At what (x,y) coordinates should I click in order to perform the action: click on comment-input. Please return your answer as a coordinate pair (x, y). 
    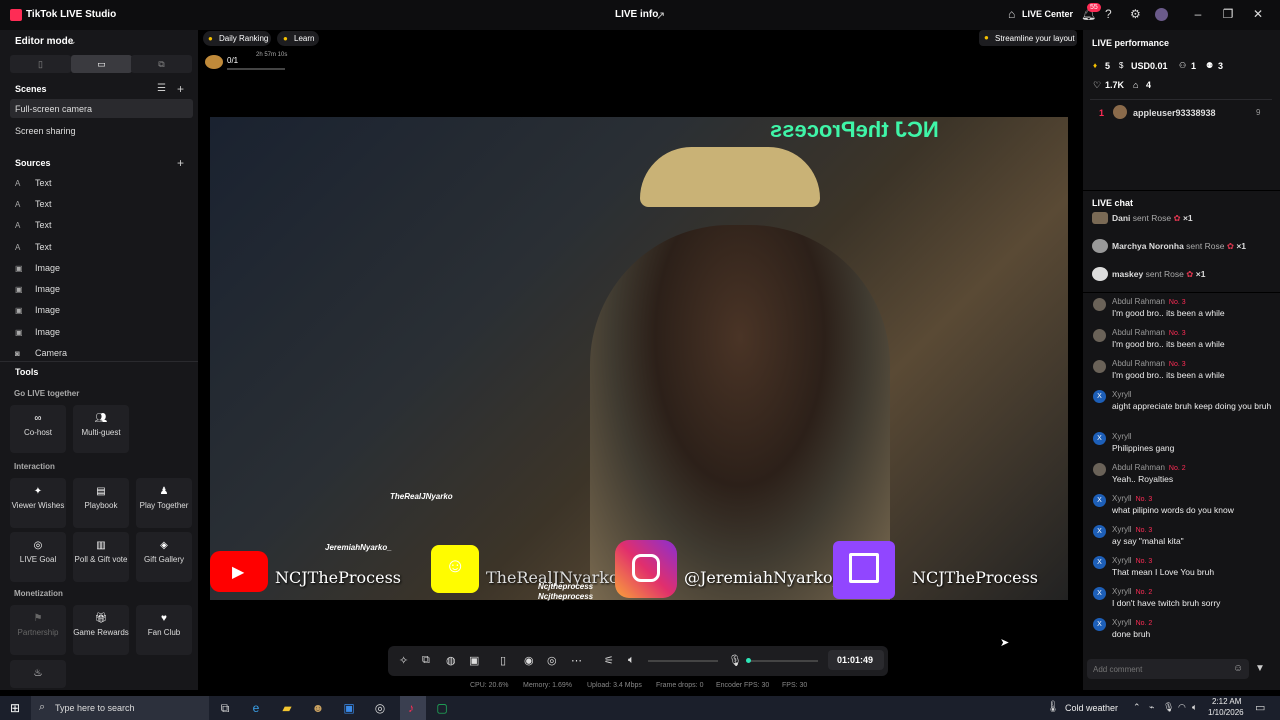
    Looking at the image, I should click on (1168, 669).